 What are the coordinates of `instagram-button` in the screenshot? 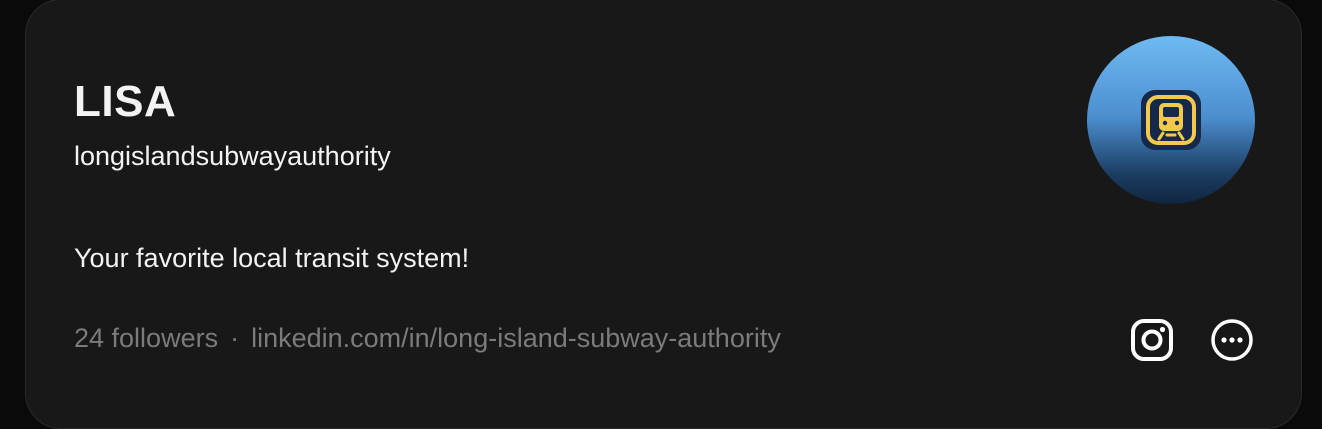 It's located at (1152, 340).